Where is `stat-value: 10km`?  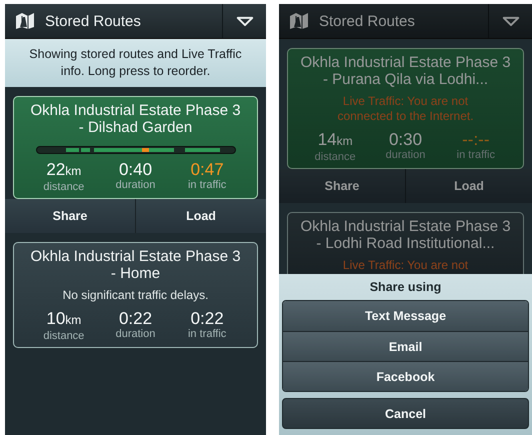 stat-value: 10km is located at coordinates (64, 319).